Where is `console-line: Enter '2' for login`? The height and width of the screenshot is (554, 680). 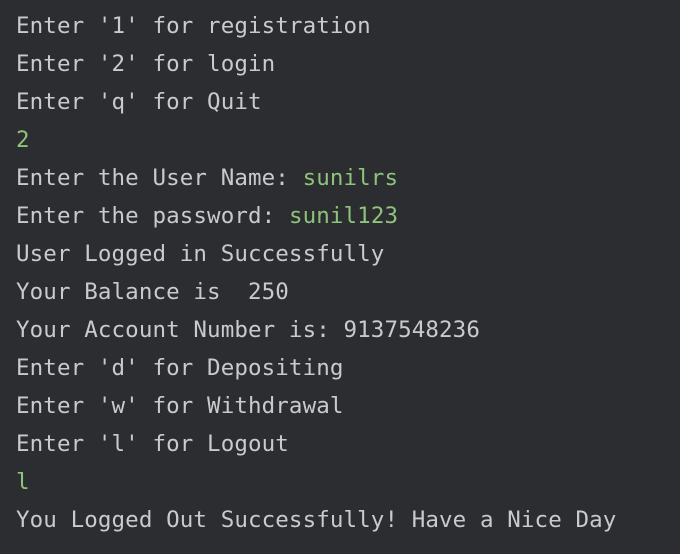 console-line: Enter '2' for login is located at coordinates (348, 64).